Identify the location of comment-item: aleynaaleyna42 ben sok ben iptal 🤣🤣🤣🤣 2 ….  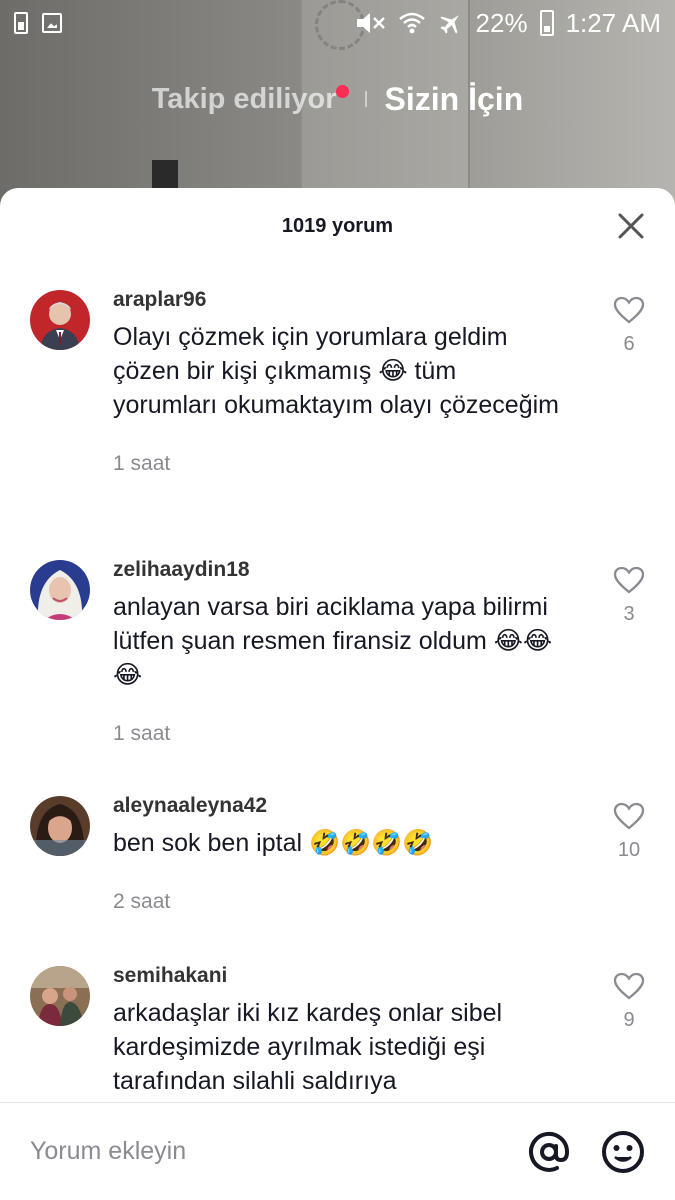
(337, 875).